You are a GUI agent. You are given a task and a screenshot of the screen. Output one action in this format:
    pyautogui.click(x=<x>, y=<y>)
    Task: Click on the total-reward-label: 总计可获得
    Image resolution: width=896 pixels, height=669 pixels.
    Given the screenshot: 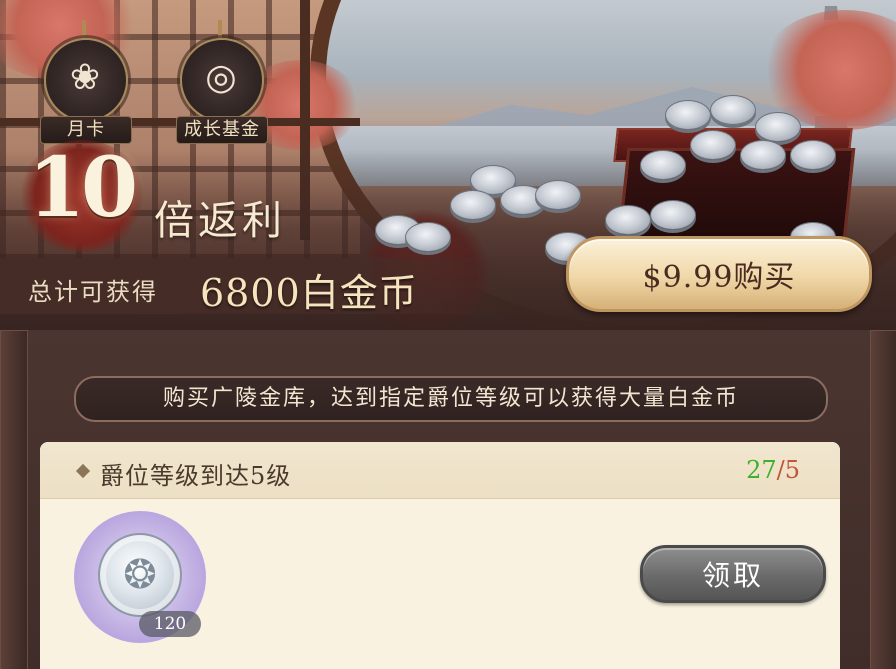 What is the action you would take?
    pyautogui.click(x=93, y=292)
    